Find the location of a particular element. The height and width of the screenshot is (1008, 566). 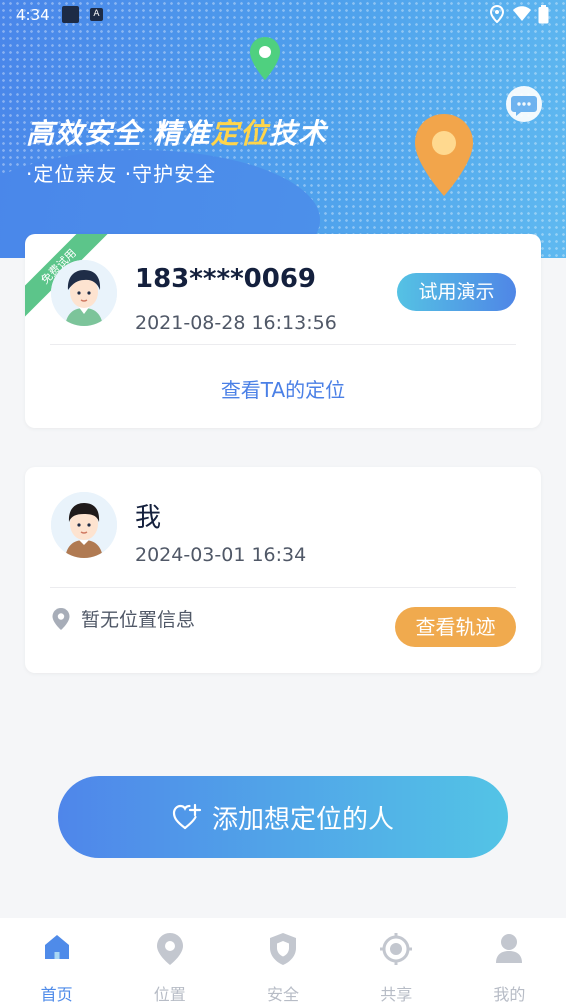

nav-item-share: 共享 is located at coordinates (396, 963).